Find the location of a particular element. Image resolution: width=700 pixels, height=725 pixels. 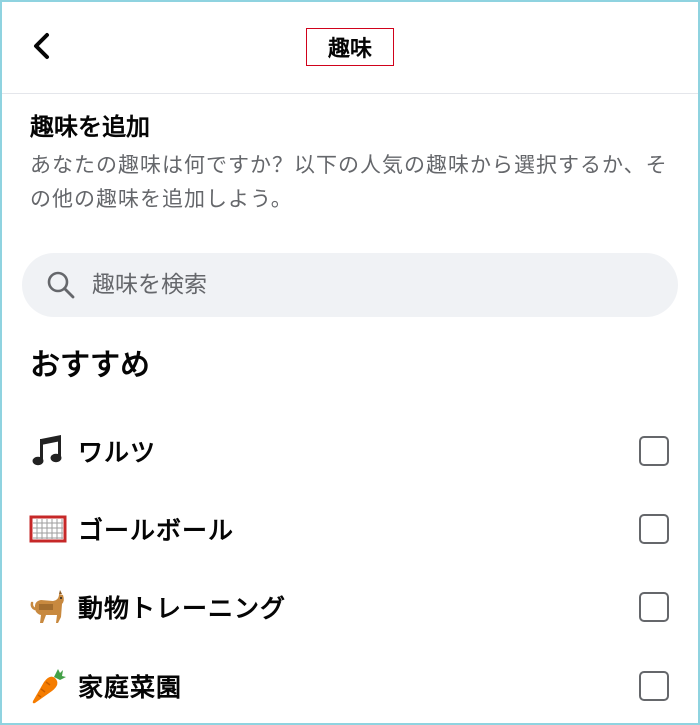

list-item-waltz: ワルツ is located at coordinates (350, 451).